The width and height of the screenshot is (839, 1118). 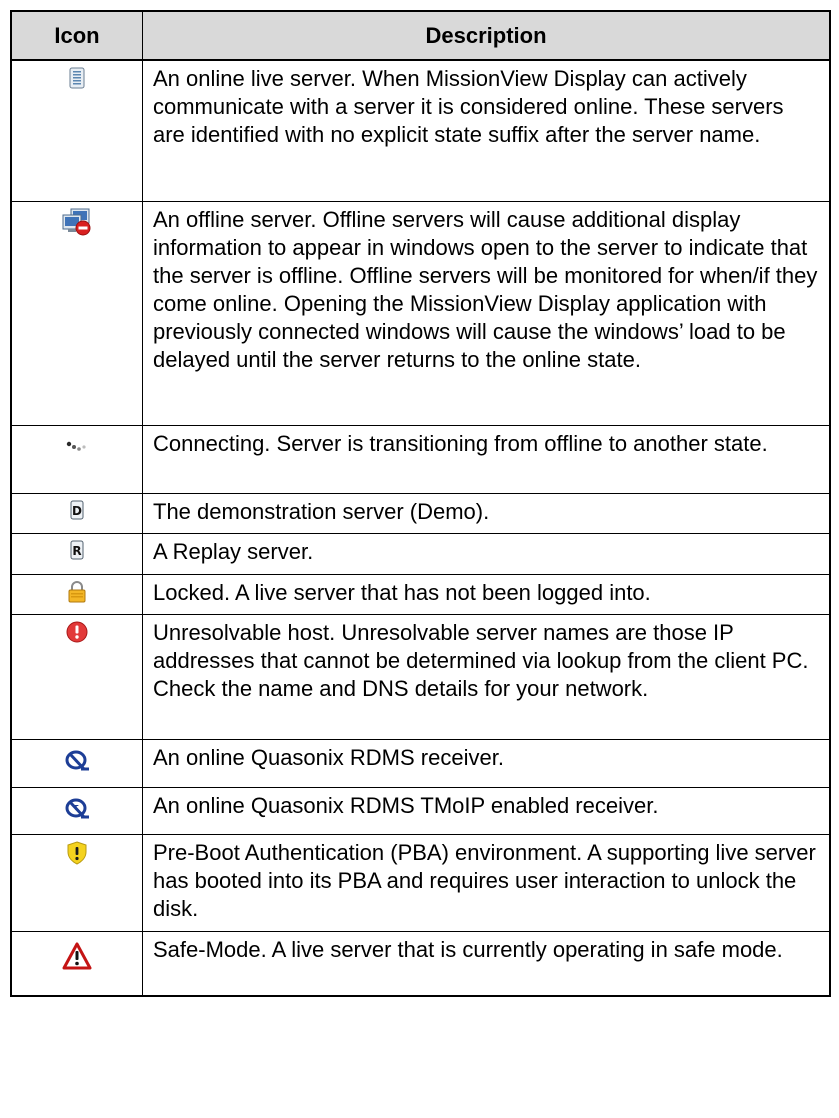 What do you see at coordinates (77, 760) in the screenshot?
I see `rdms-receiver-icon` at bounding box center [77, 760].